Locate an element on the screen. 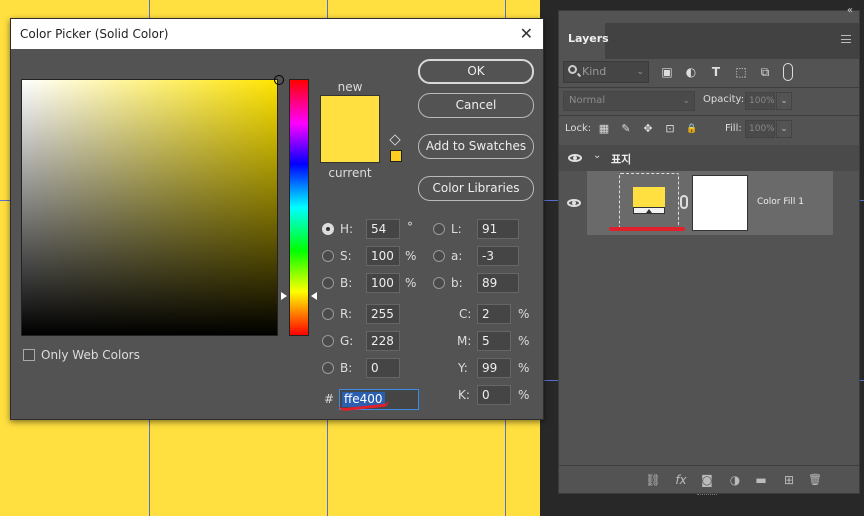 This screenshot has height=516, width=864. m-field: 5 is located at coordinates (494, 341).